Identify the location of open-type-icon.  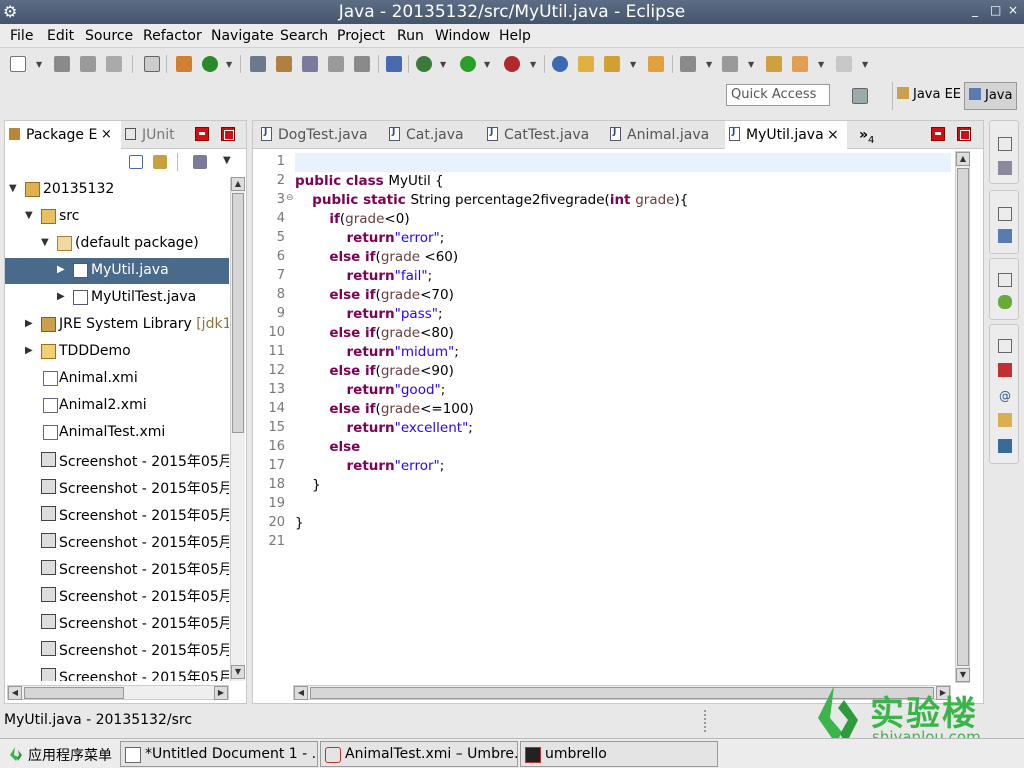
(656, 64).